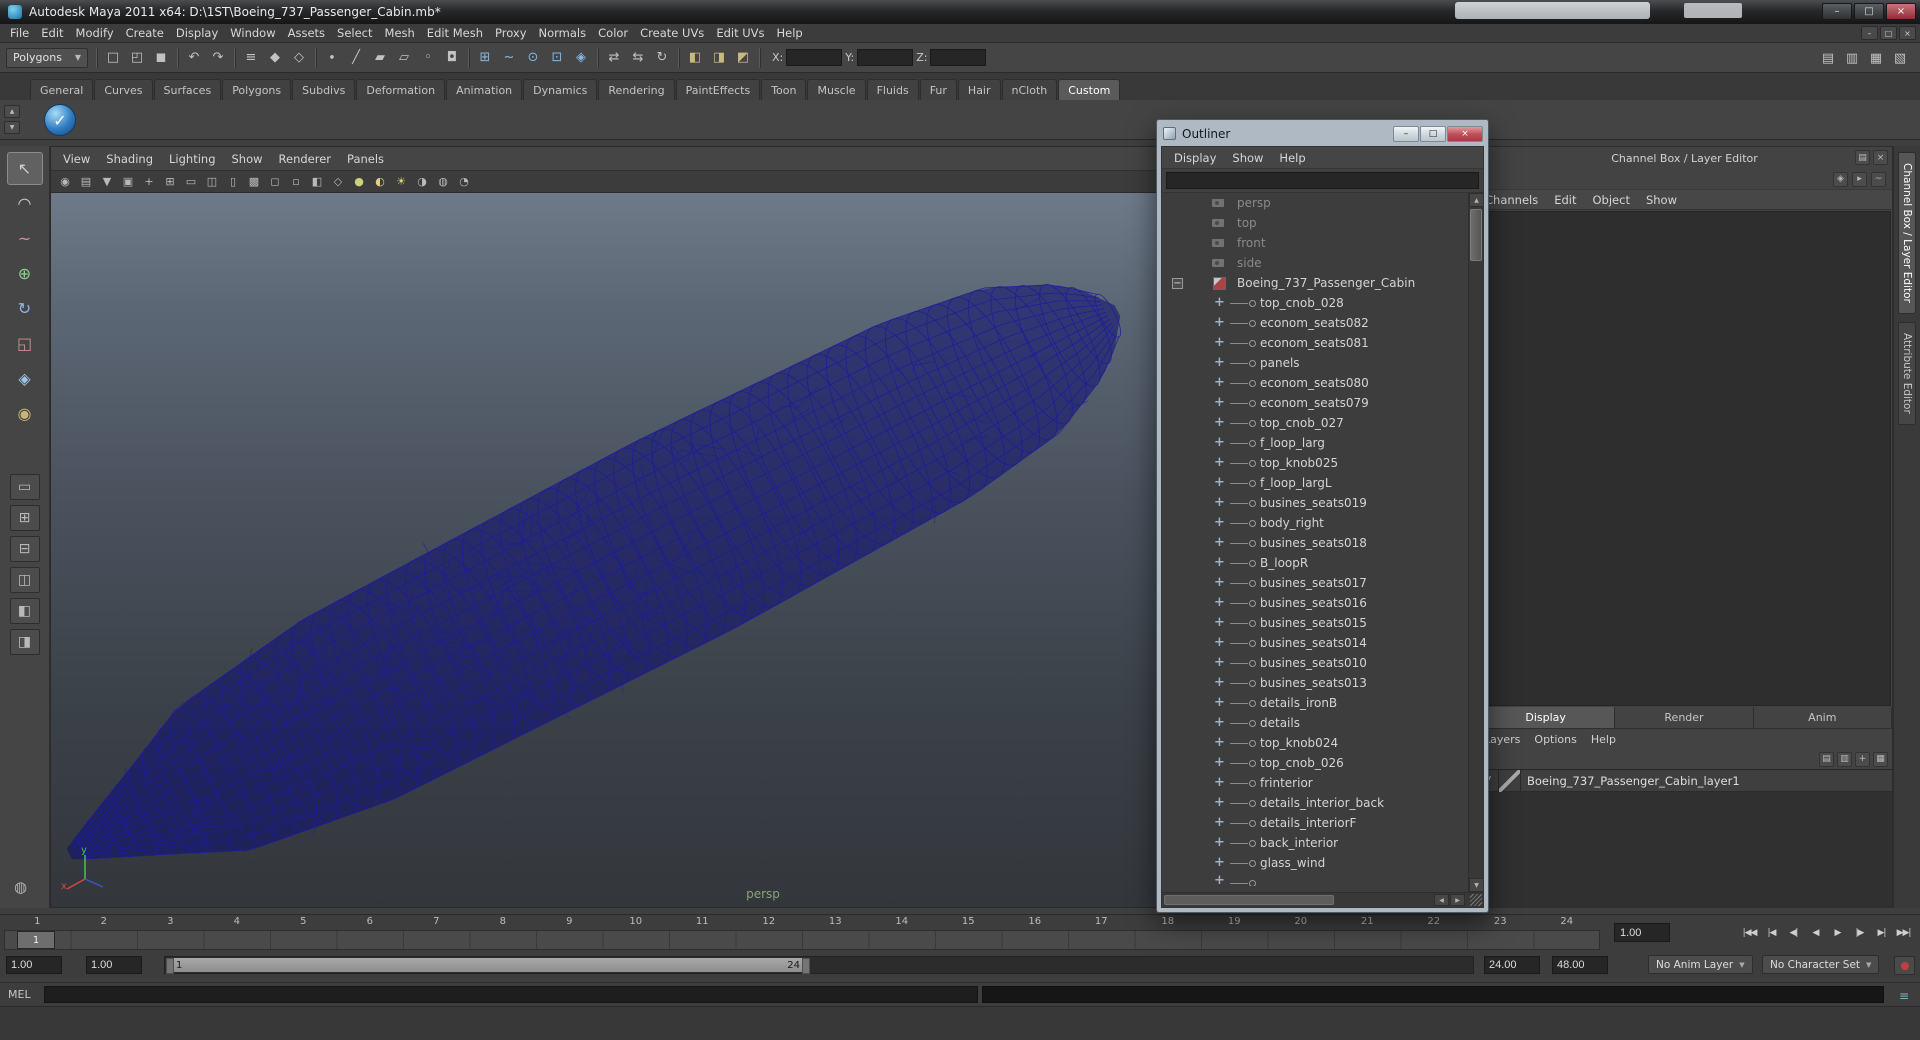 The height and width of the screenshot is (1040, 1920). What do you see at coordinates (332, 58) in the screenshot?
I see `mask-points-icon: ∙` at bounding box center [332, 58].